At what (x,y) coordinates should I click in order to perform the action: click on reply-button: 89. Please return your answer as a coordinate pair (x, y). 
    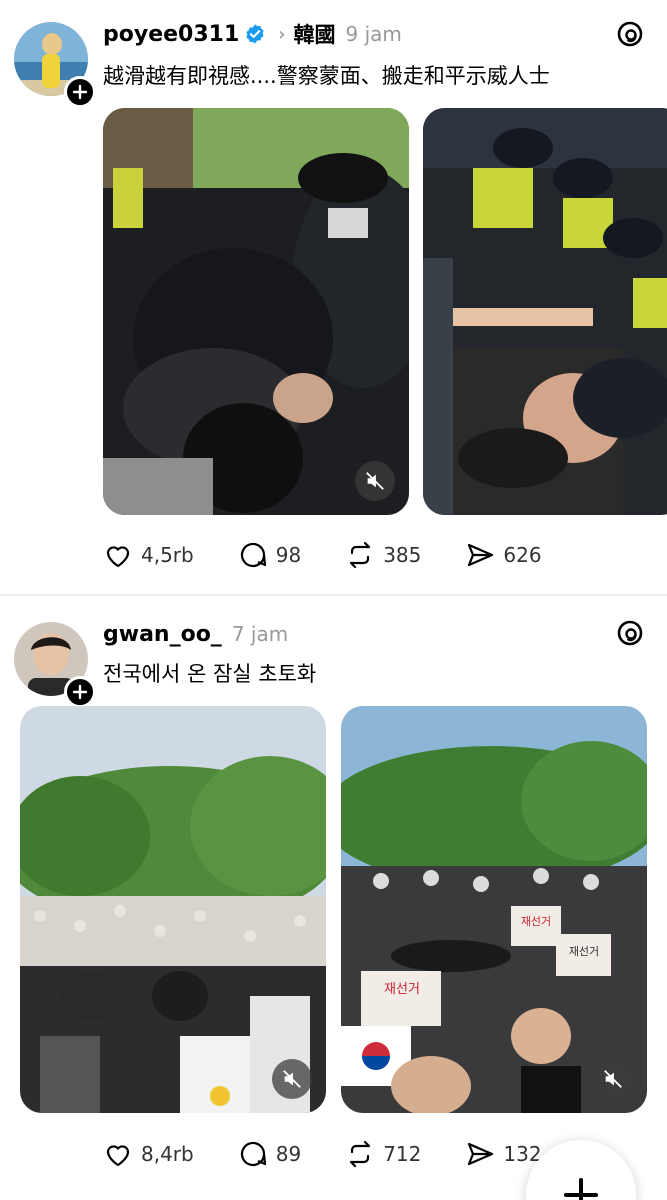
    Looking at the image, I should click on (269, 1154).